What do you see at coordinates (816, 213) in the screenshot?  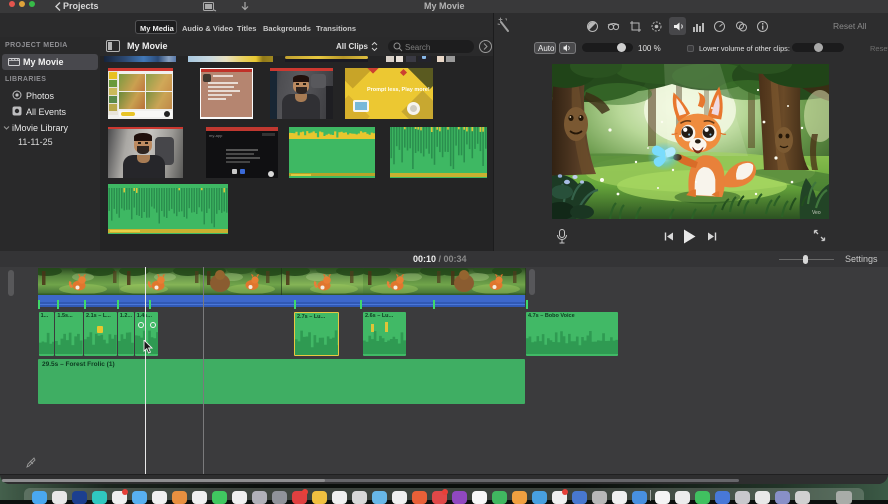 I see `svg-text: Veo` at bounding box center [816, 213].